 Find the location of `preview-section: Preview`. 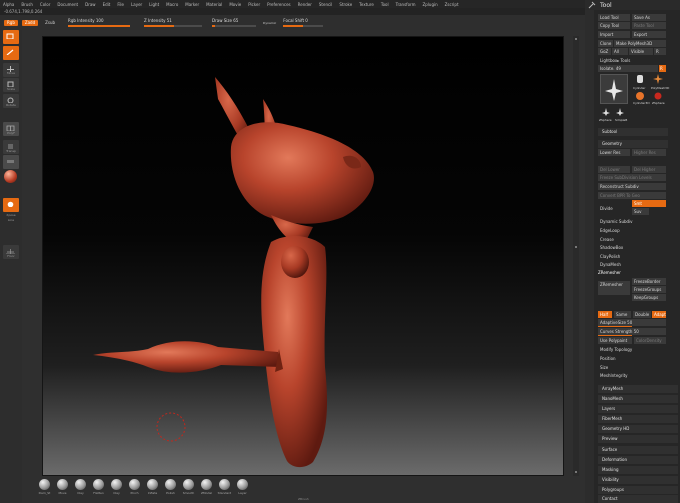

preview-section: Preview is located at coordinates (638, 439).